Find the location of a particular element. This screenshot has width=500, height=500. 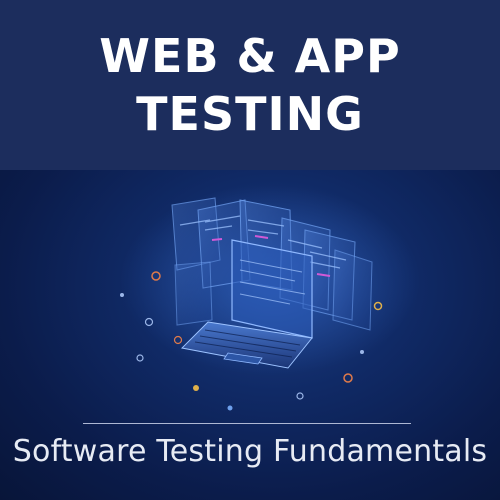

caption-divider is located at coordinates (247, 423).